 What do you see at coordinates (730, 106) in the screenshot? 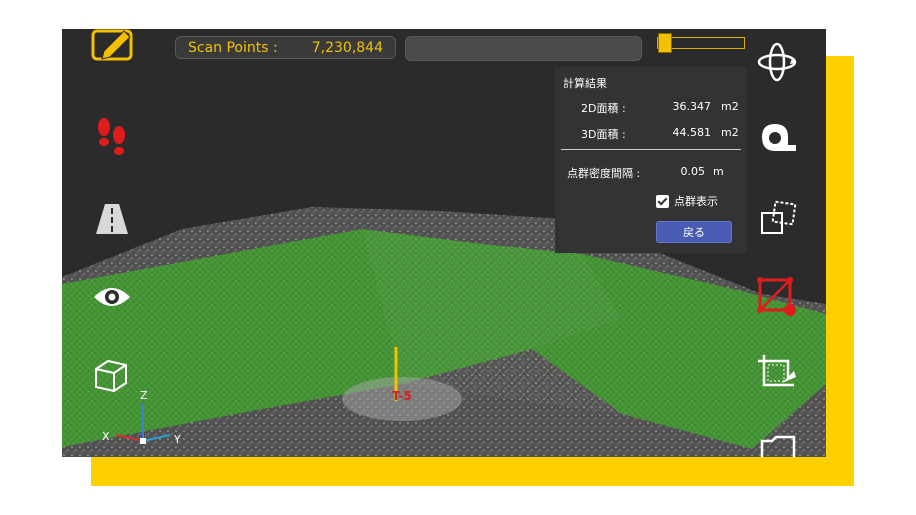
I see `area-2d-unit: m2` at bounding box center [730, 106].